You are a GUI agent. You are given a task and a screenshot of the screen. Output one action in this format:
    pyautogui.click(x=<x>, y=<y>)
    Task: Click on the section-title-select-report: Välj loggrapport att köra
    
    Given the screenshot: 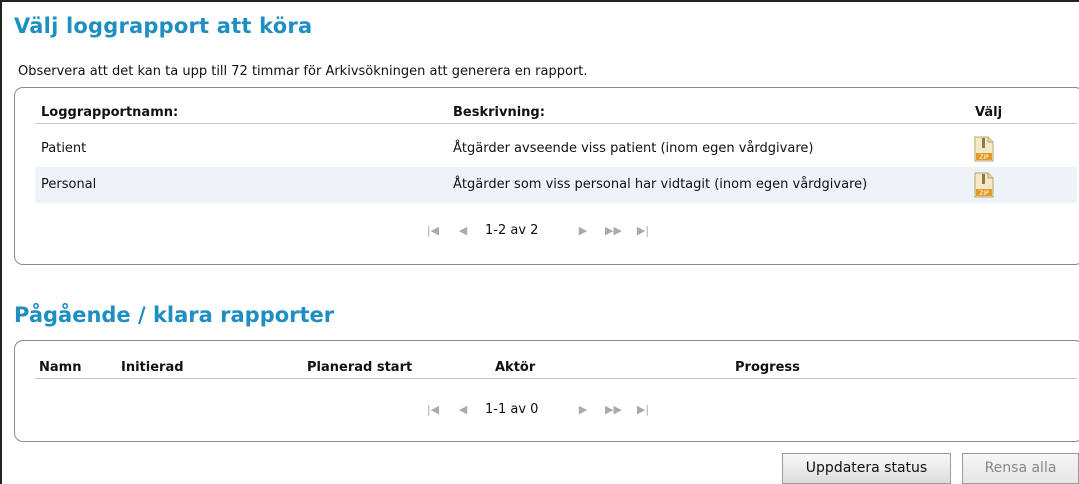 What is the action you would take?
    pyautogui.click(x=163, y=26)
    